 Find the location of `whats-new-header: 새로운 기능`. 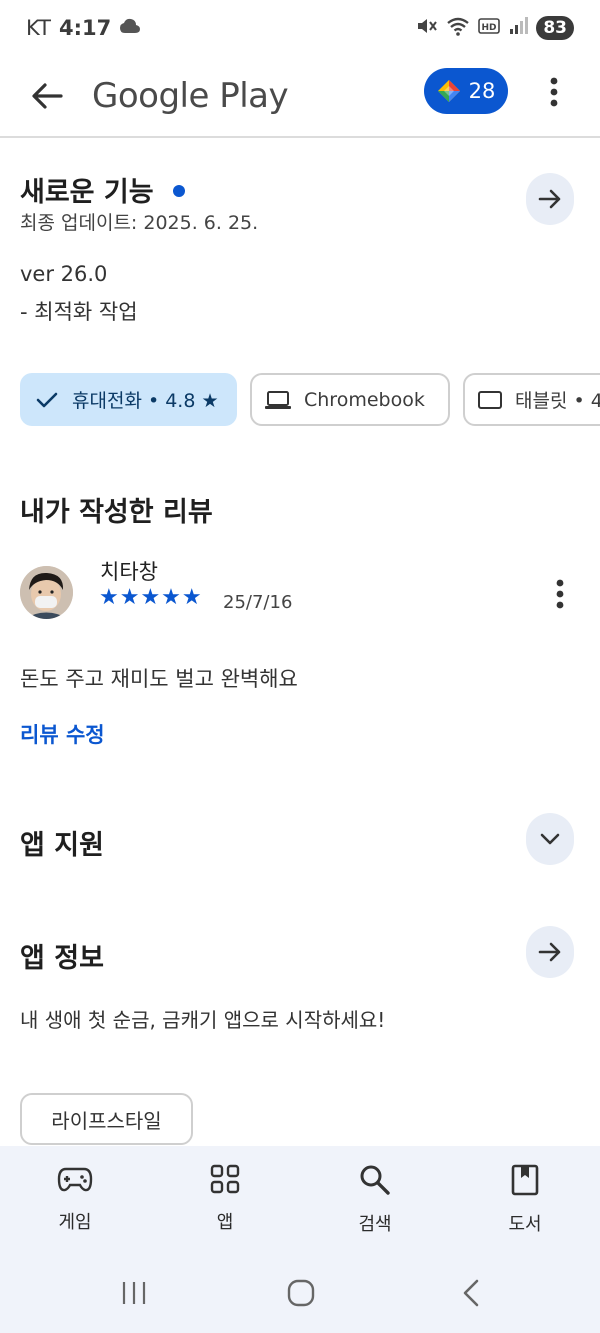

whats-new-header: 새로운 기능 is located at coordinates (102, 189).